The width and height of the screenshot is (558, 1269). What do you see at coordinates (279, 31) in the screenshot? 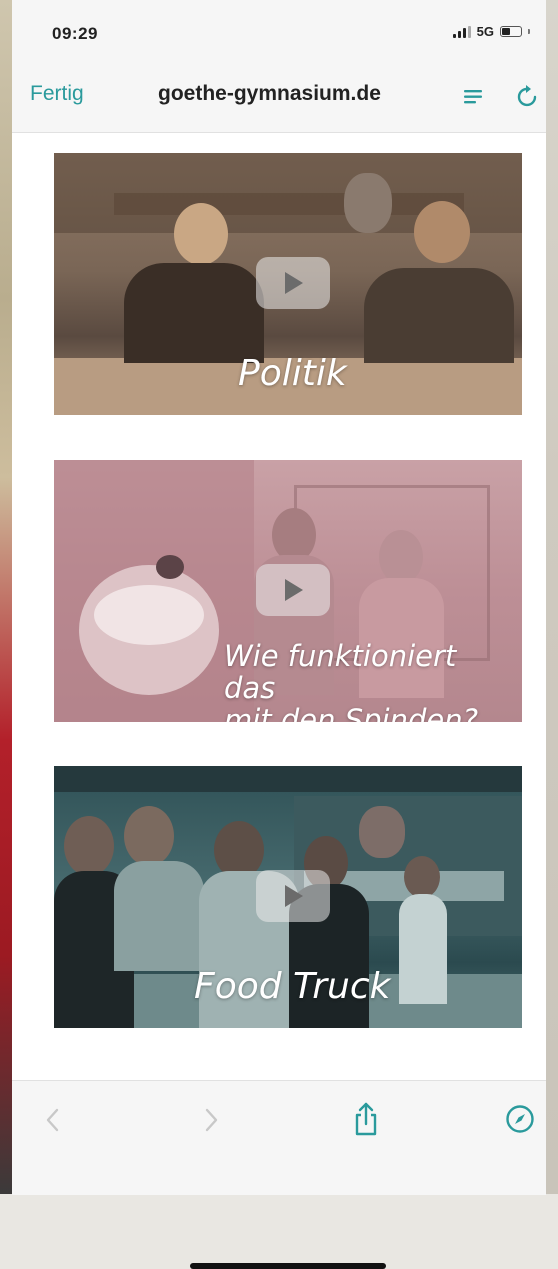
I see `status-bar: 09:29 5G` at bounding box center [279, 31].